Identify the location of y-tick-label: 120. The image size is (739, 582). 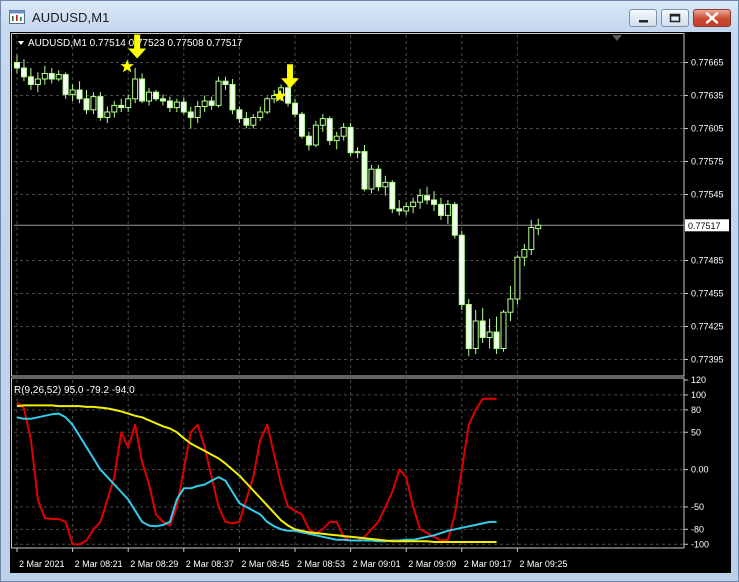
(698, 380).